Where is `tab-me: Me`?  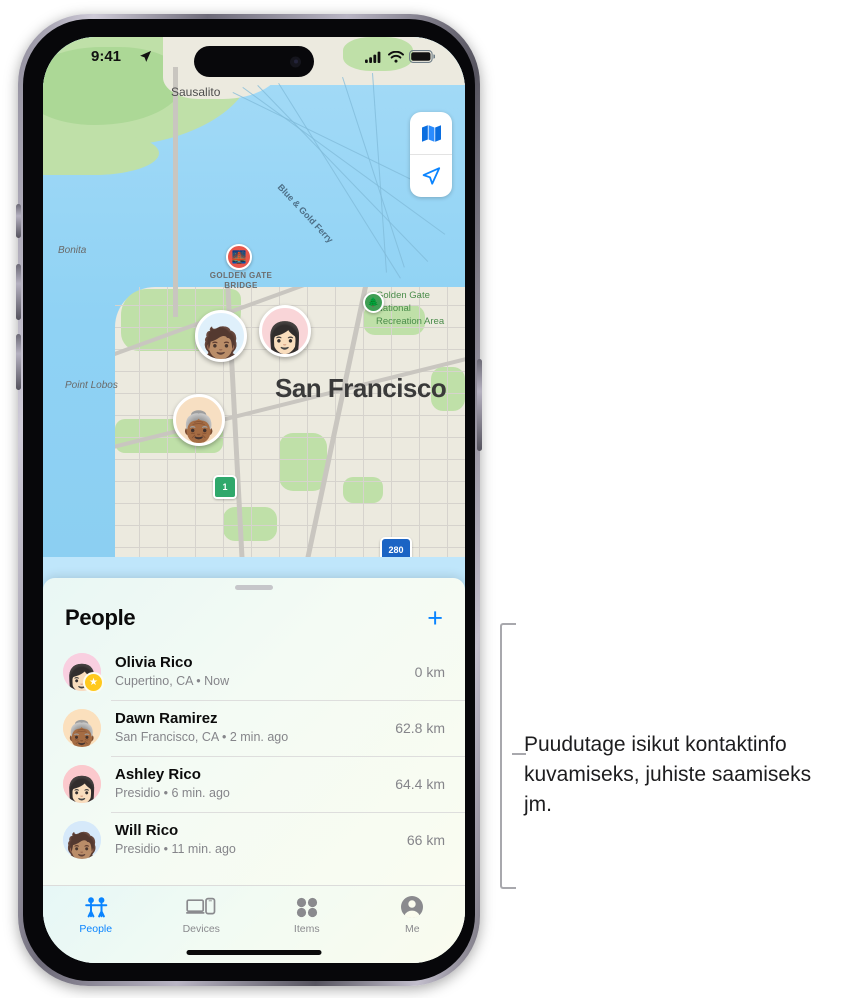 tab-me: Me is located at coordinates (413, 914).